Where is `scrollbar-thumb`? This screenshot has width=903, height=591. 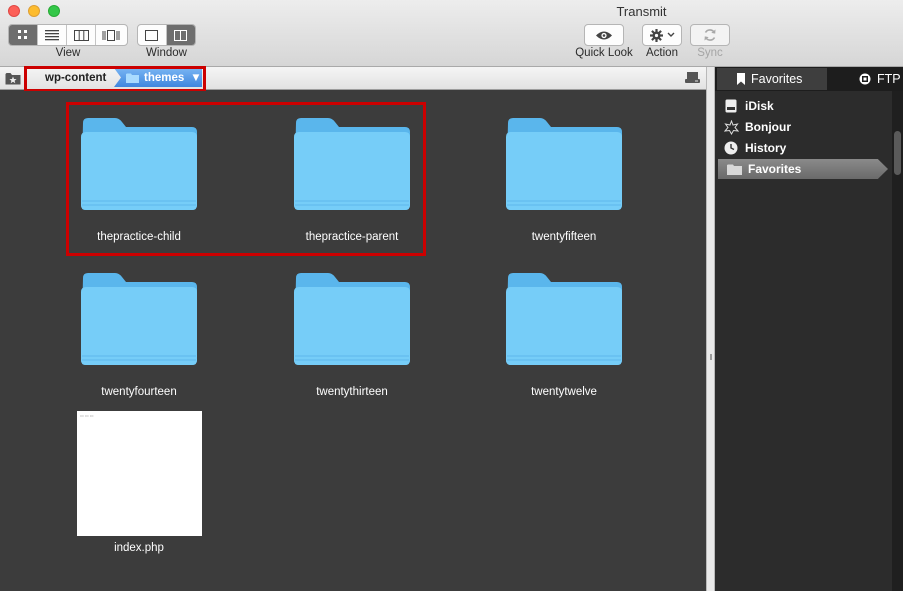 scrollbar-thumb is located at coordinates (897, 153).